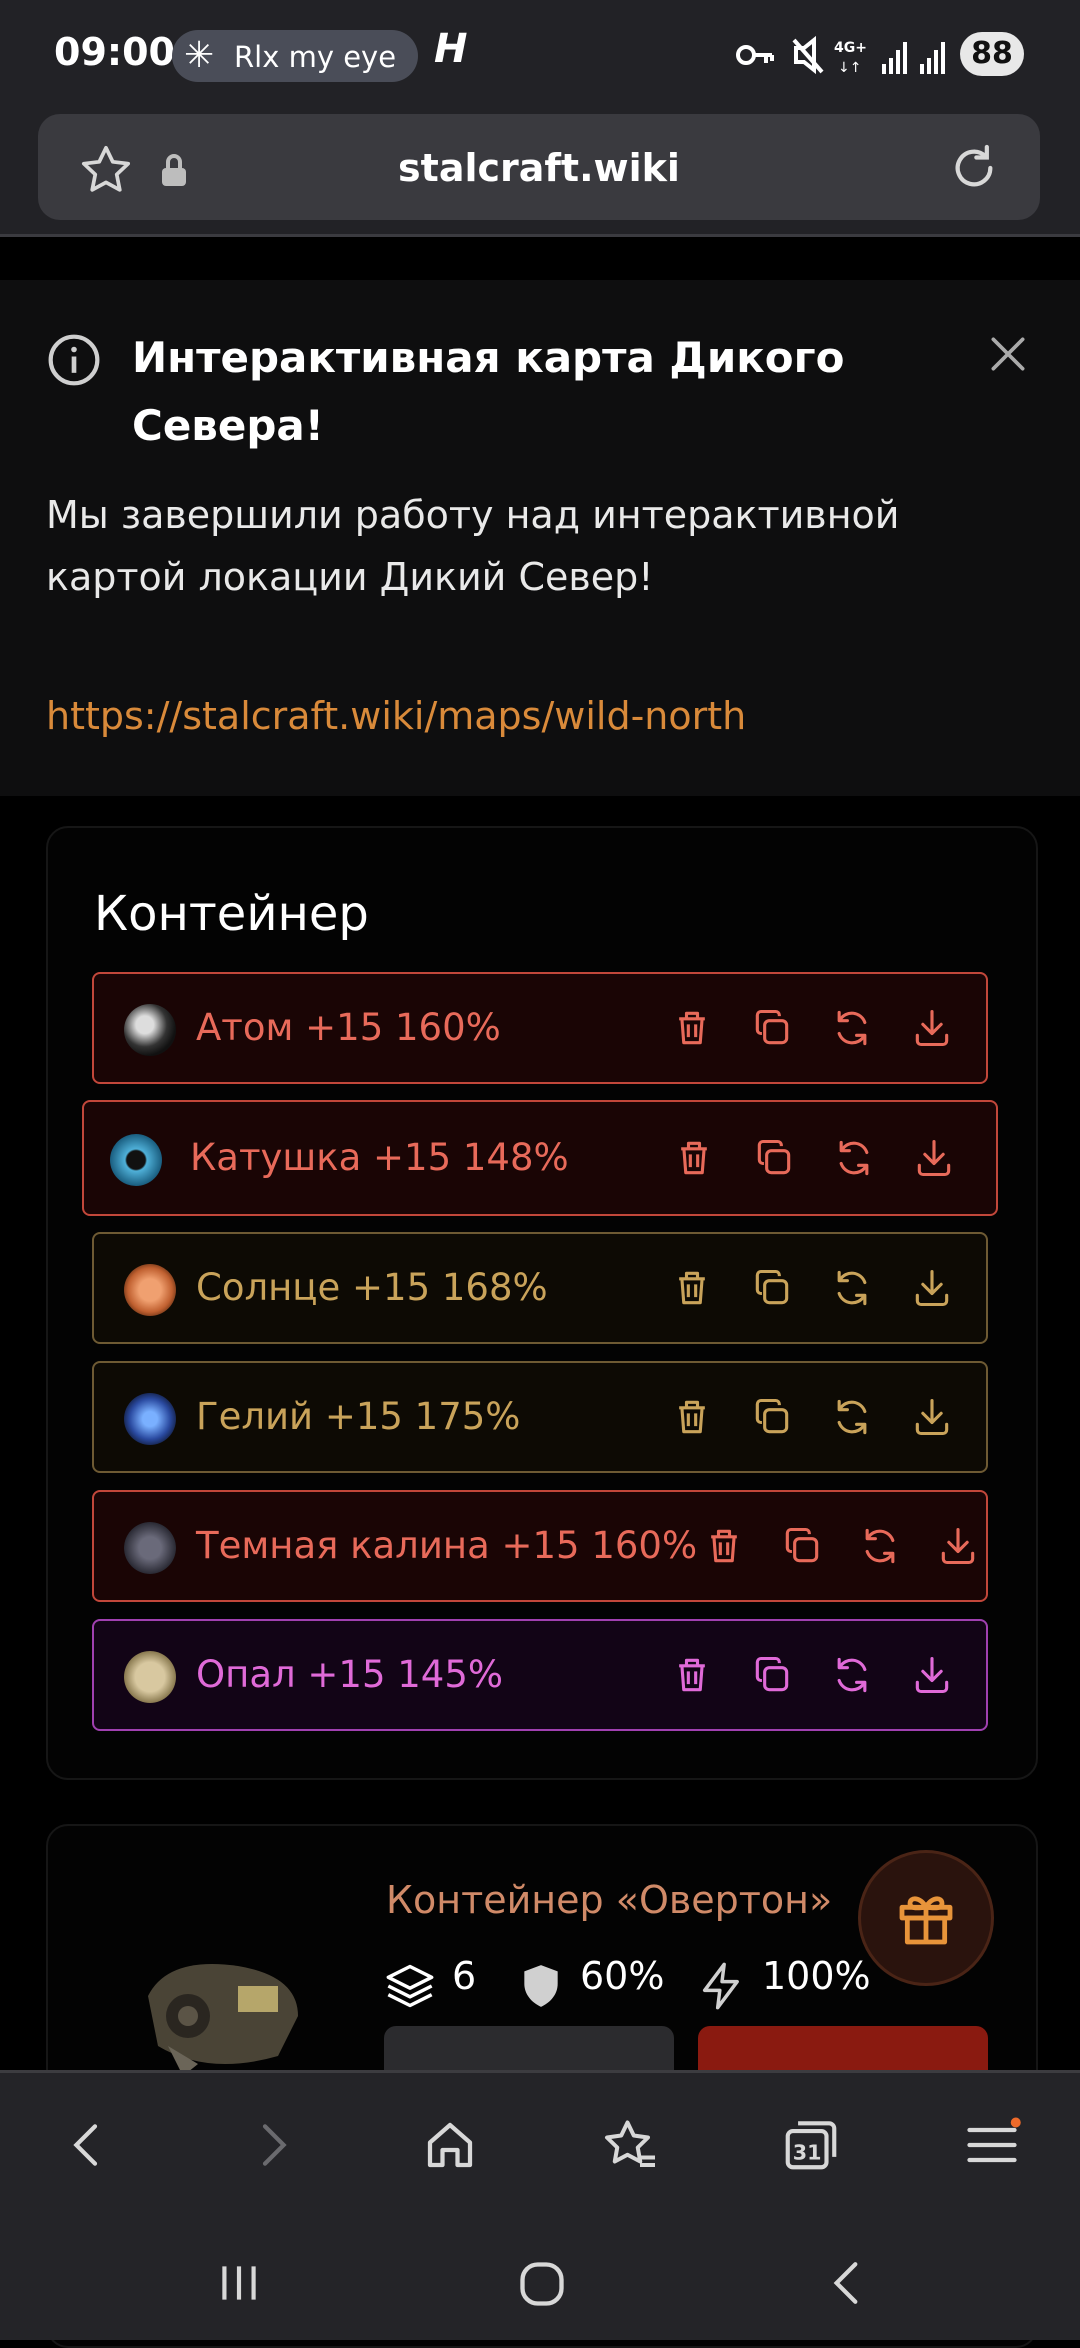  Describe the element at coordinates (379, 1157) in the screenshot. I see `item-label: Катушка +15 148%` at that location.